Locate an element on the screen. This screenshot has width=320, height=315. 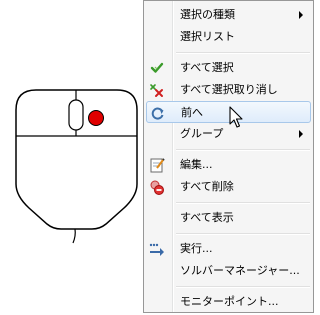
mouse-pointer-icon is located at coordinates (236, 117).